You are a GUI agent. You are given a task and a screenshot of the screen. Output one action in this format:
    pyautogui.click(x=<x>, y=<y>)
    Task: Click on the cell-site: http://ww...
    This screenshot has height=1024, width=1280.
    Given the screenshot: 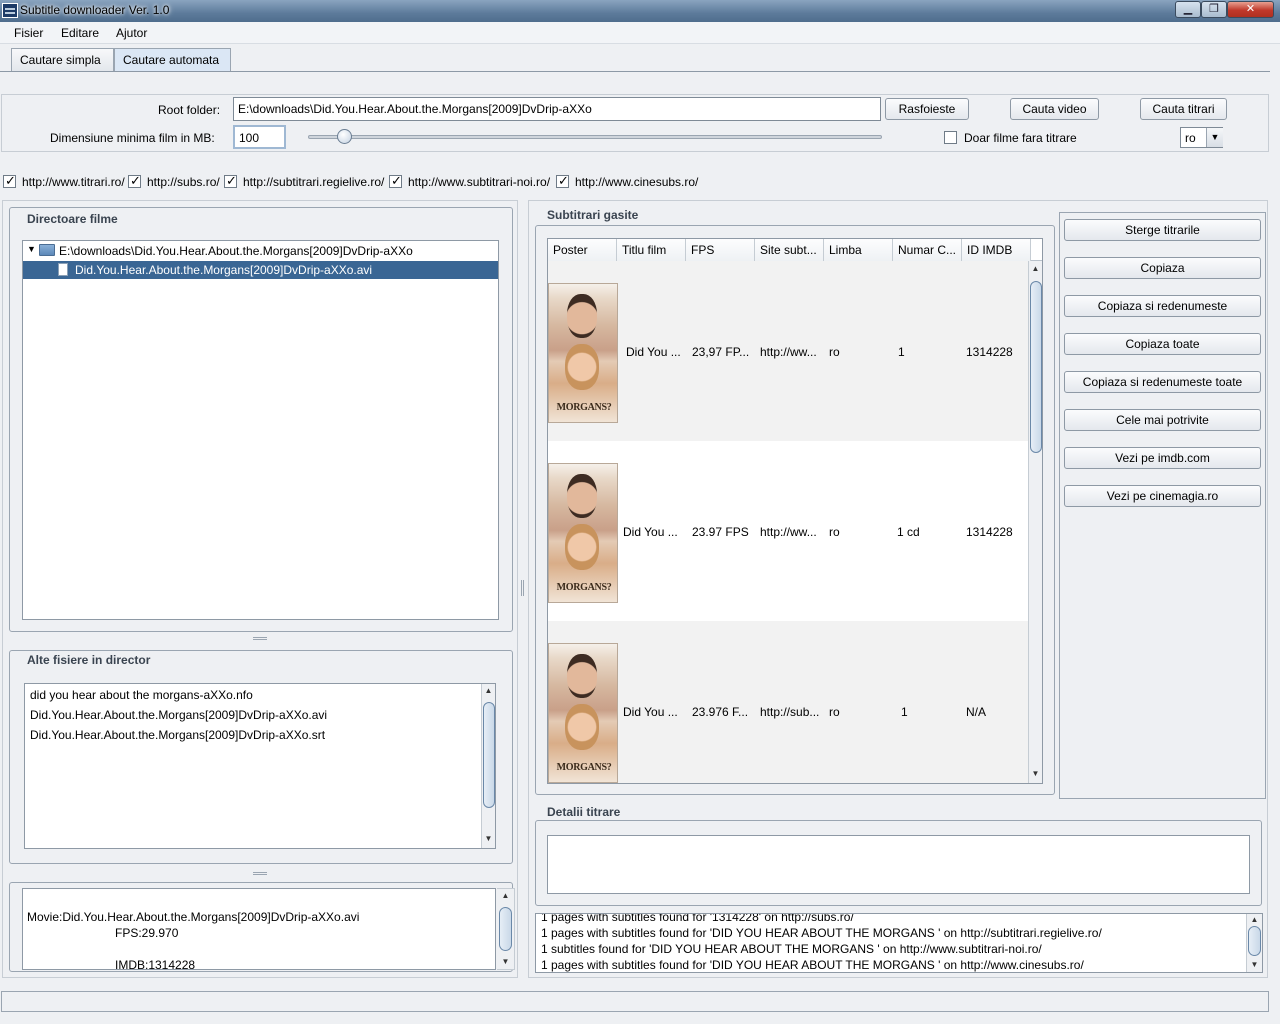 What is the action you would take?
    pyautogui.click(x=788, y=532)
    